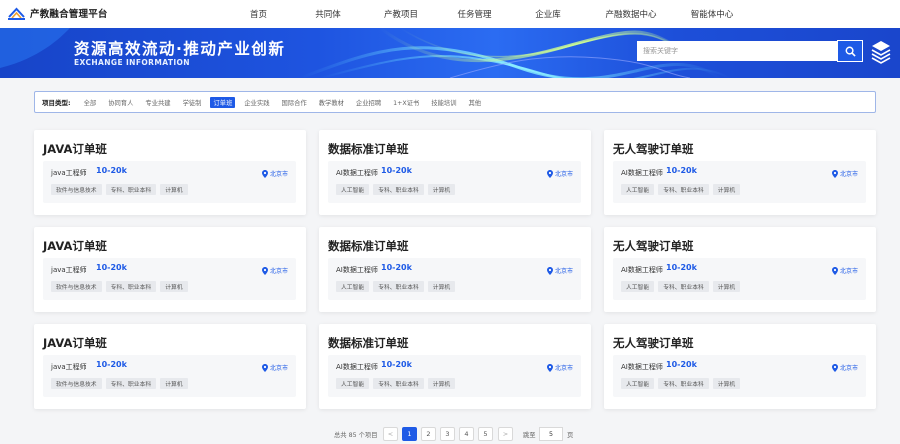  What do you see at coordinates (356, 435) in the screenshot?
I see `total-count: 总共 85 个项目` at bounding box center [356, 435].